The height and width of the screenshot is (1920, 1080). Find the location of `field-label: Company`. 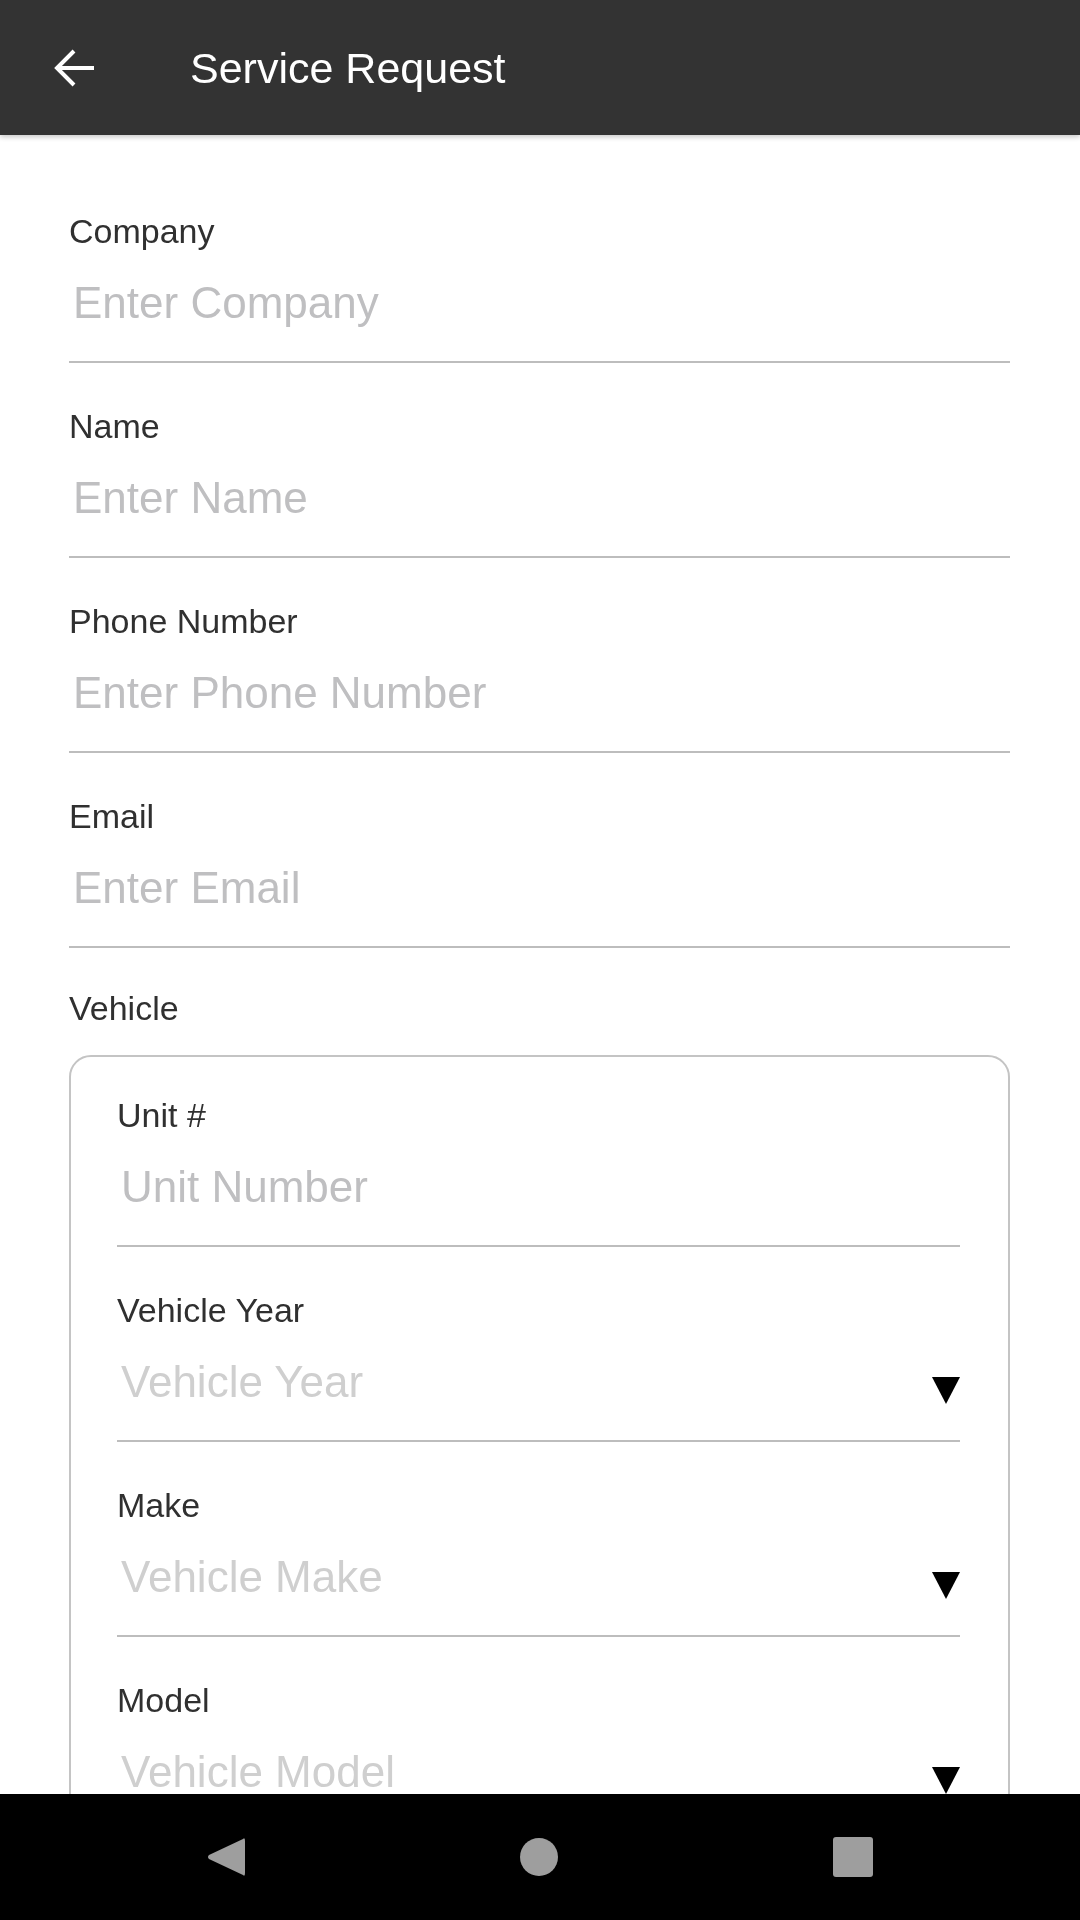

field-label: Company is located at coordinates (142, 231).